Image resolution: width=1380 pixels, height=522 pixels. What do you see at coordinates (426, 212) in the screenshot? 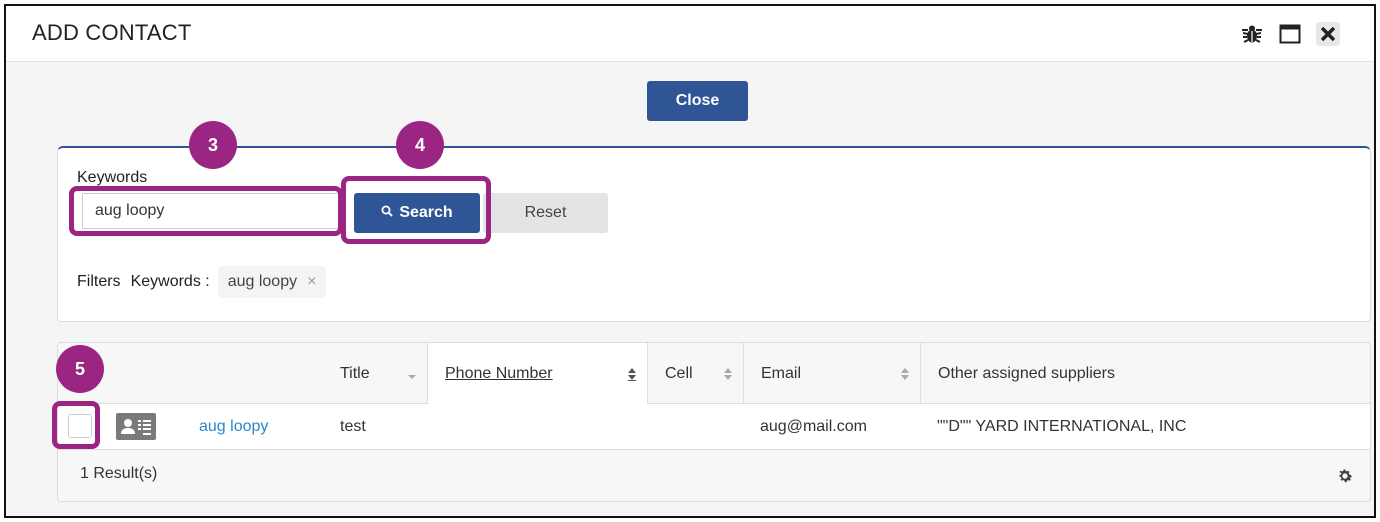
I see `search-button-label: Search` at bounding box center [426, 212].